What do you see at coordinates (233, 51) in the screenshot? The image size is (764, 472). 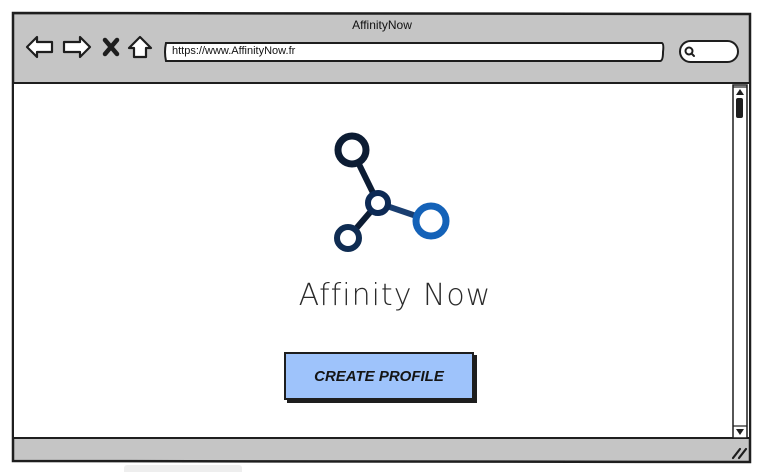 I see `url-text: https://www.AffinityNow.fr` at bounding box center [233, 51].